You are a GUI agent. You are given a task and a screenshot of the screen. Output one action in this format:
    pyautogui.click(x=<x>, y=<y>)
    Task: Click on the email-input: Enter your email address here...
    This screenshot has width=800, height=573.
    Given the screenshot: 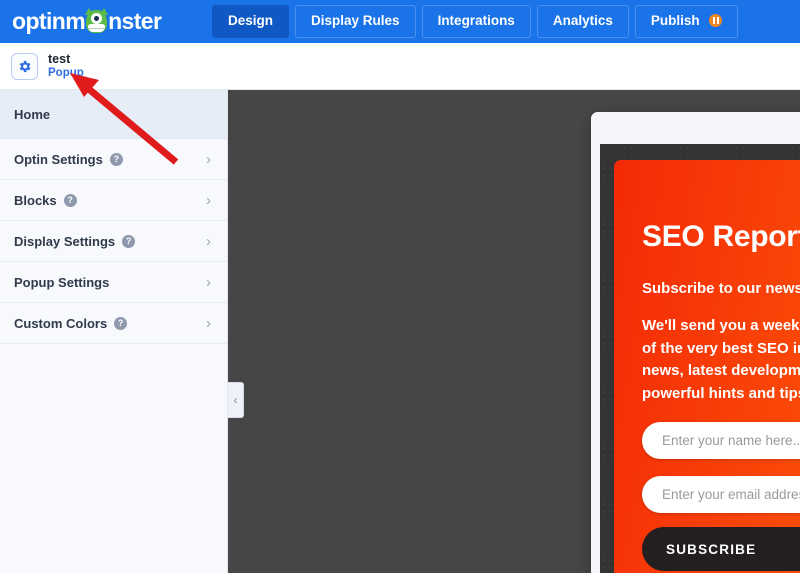 What is the action you would take?
    pyautogui.click(x=721, y=494)
    